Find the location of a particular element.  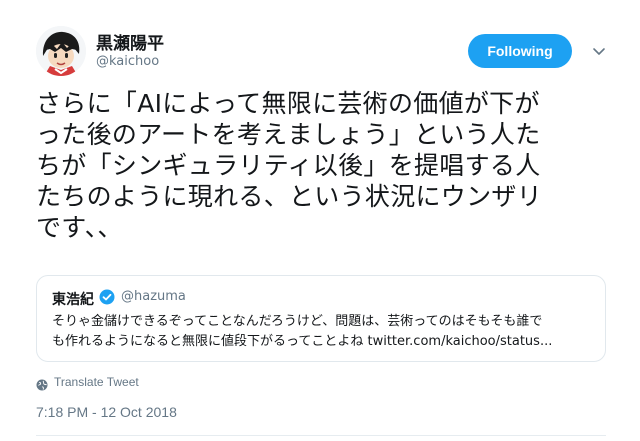

tweet-text-line: ちが「シンギュラリティ以後」を提唱する人 is located at coordinates (288, 165).